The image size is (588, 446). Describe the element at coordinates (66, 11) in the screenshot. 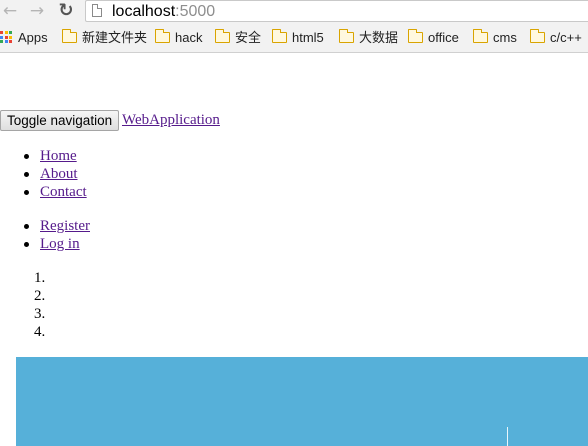

I see `reload-icon: ↻` at that location.